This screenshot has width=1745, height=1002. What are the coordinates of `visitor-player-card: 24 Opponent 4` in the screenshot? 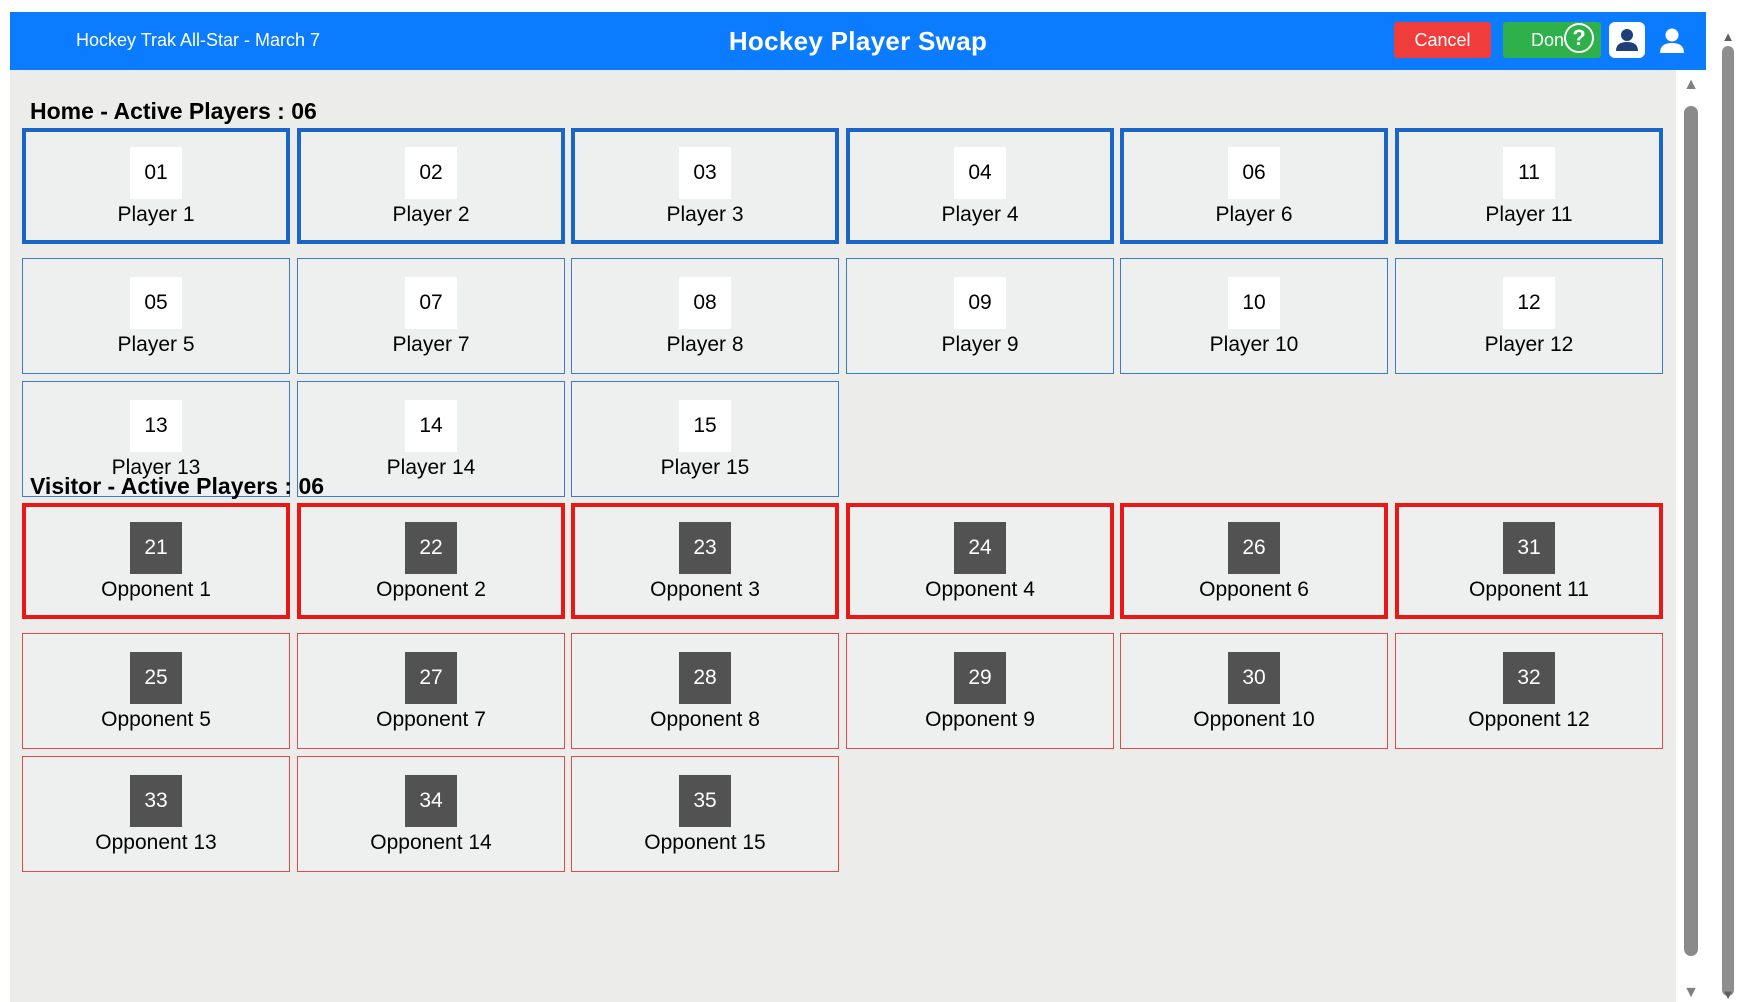 It's located at (980, 561).